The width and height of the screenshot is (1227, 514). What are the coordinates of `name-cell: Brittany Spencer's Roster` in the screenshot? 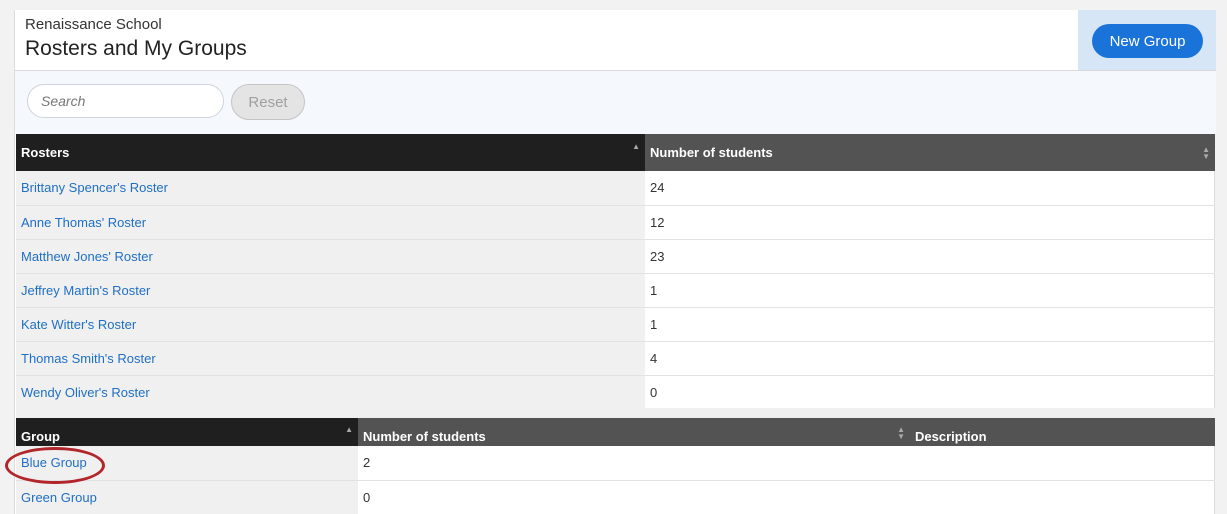 It's located at (330, 188).